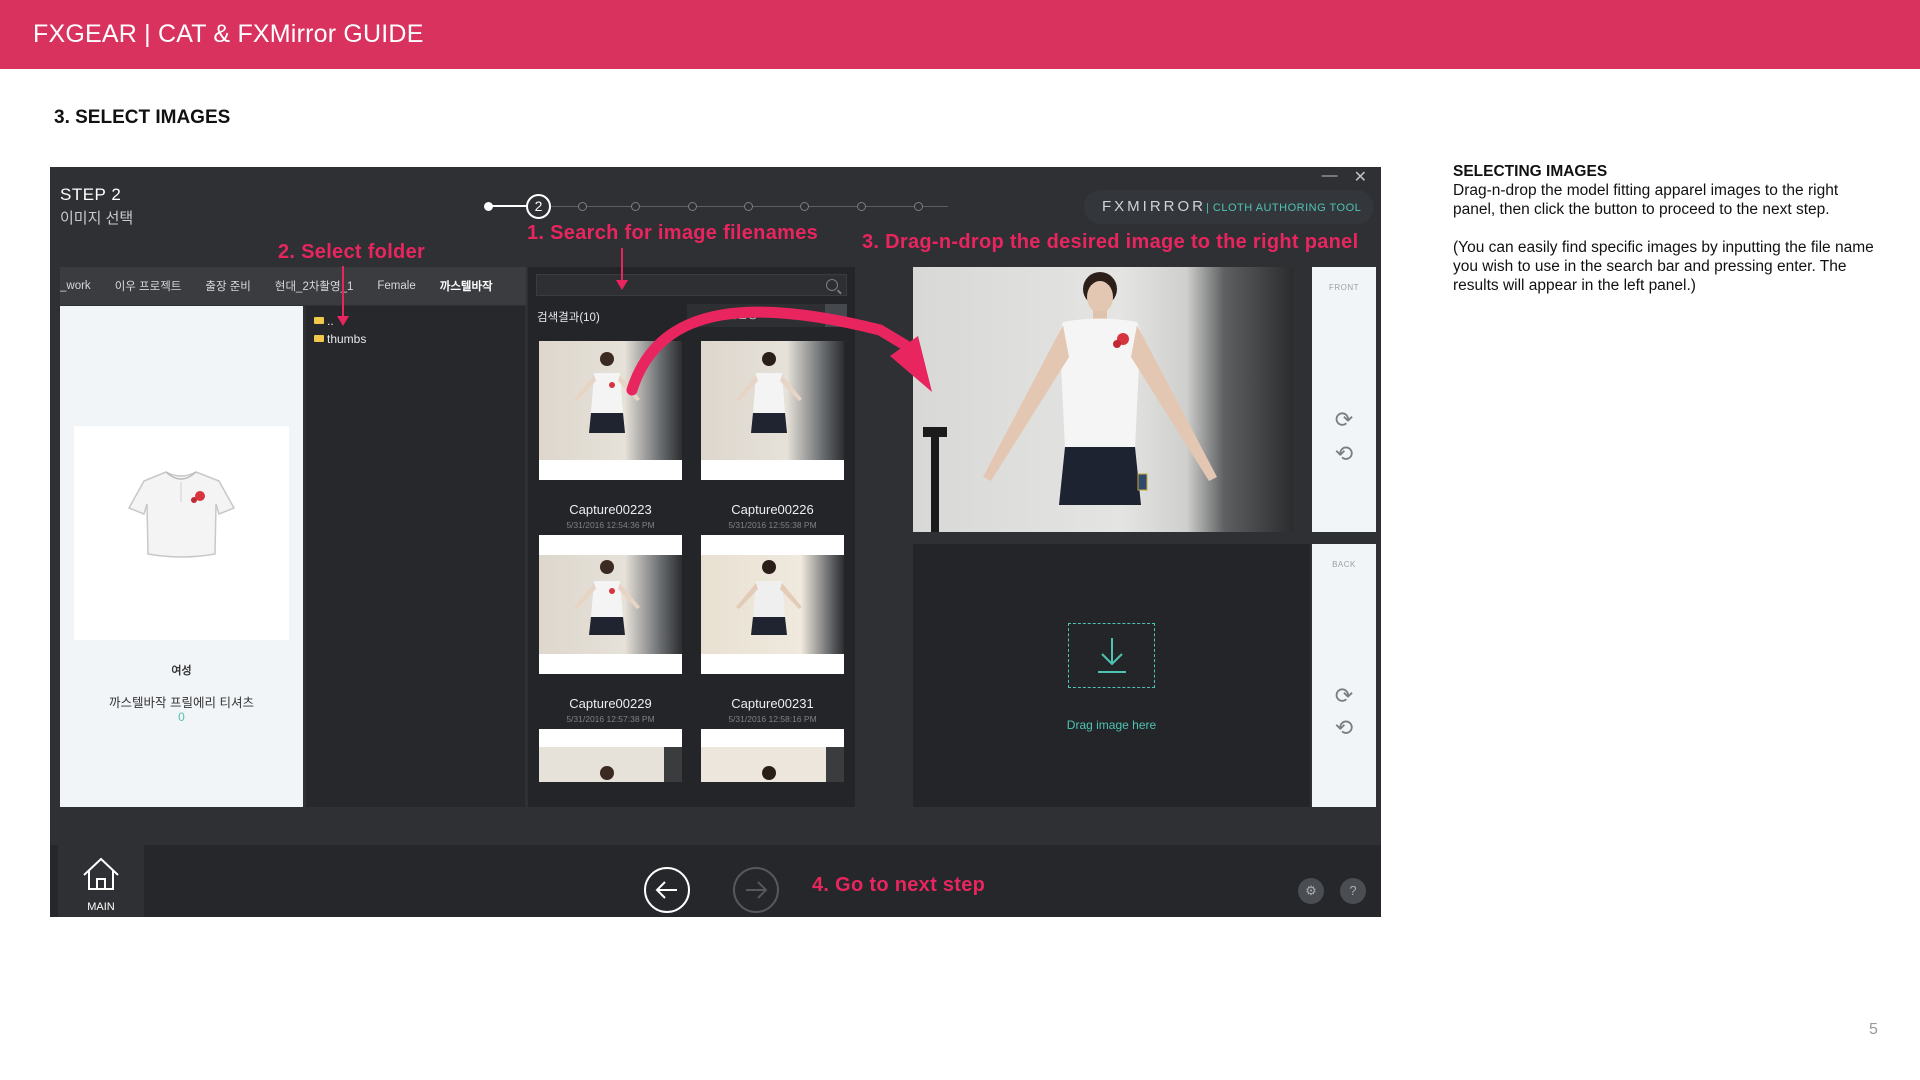 This screenshot has width=1920, height=1080. Describe the element at coordinates (148, 286) in the screenshot. I see `tab-project: 이우 프로젝트` at that location.